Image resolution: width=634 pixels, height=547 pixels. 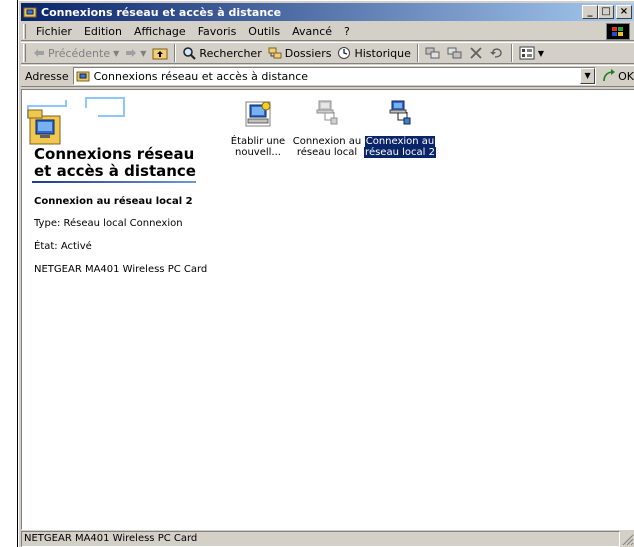 What do you see at coordinates (217, 31) in the screenshot?
I see `menu-favoris: Favoris` at bounding box center [217, 31].